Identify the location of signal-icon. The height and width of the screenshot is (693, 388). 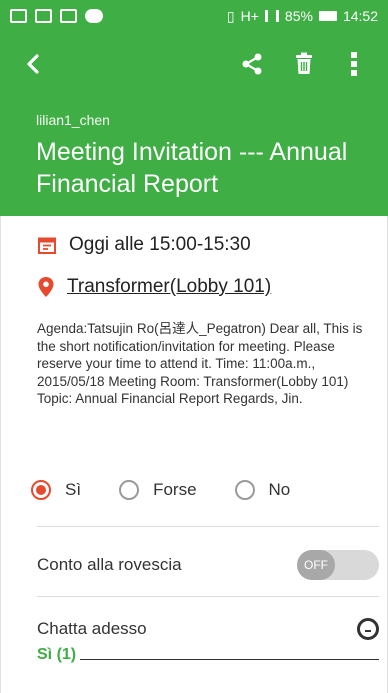
(271, 16).